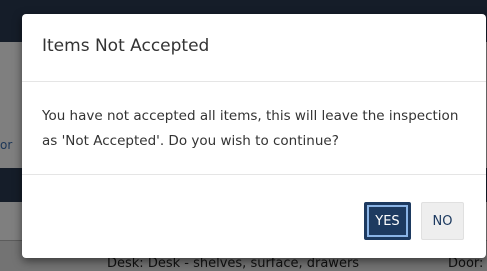 Image resolution: width=487 pixels, height=271 pixels. Describe the element at coordinates (387, 221) in the screenshot. I see `yes-button: YES` at that location.